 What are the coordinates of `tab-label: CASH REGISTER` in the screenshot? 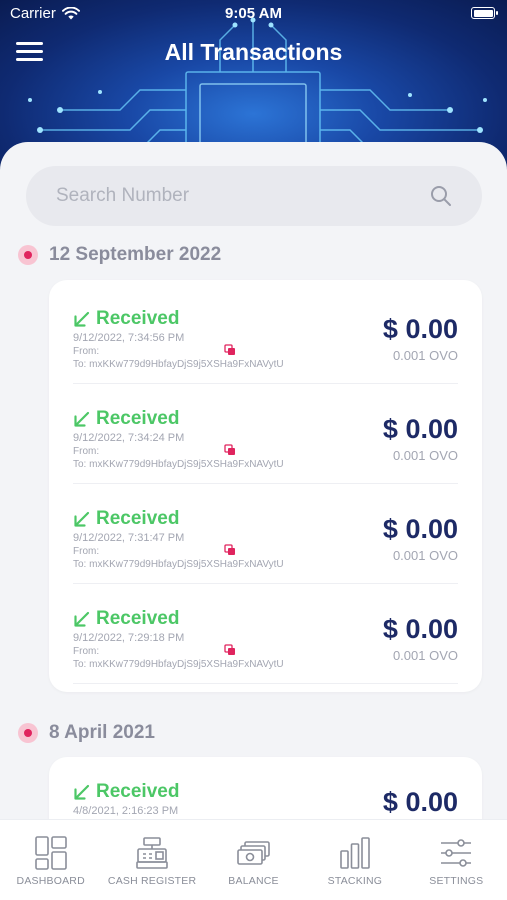 It's located at (152, 881).